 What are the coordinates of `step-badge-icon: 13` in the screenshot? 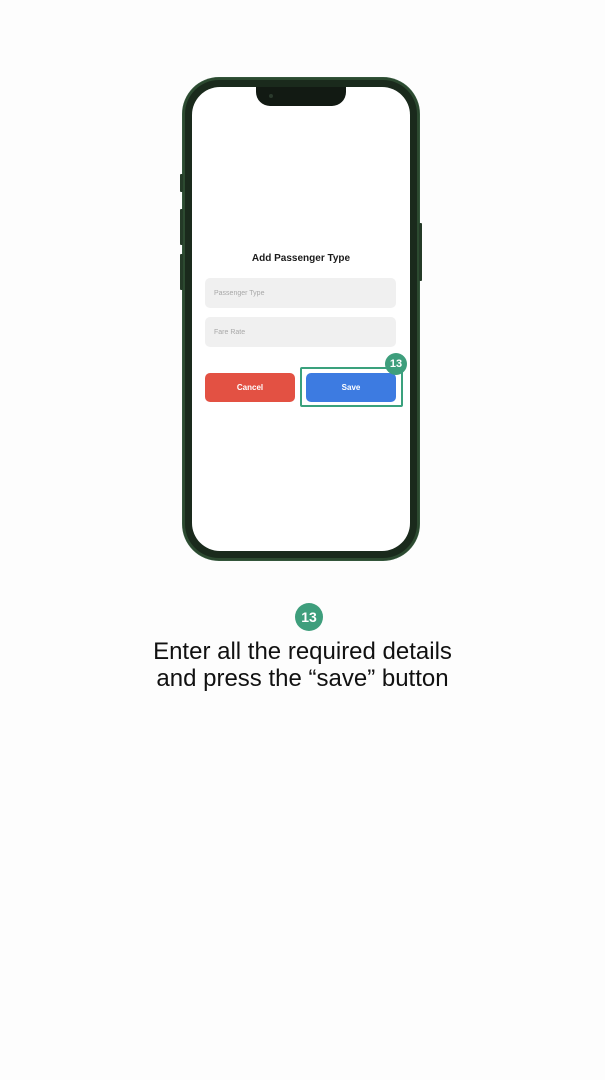 It's located at (396, 364).